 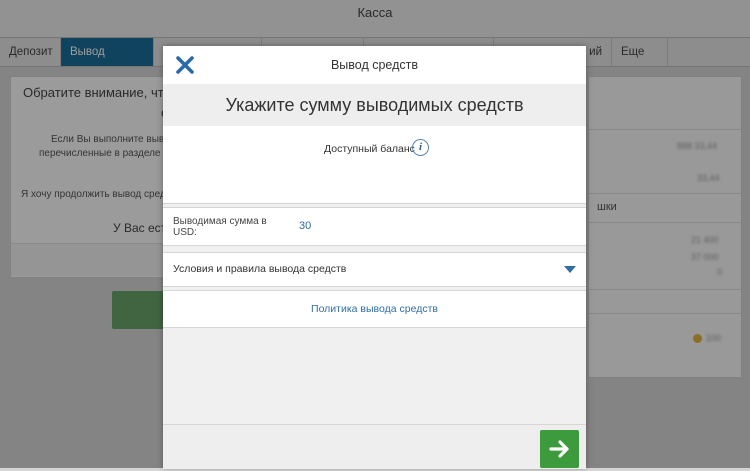 I want to click on chevron-down-icon, so click(x=570, y=269).